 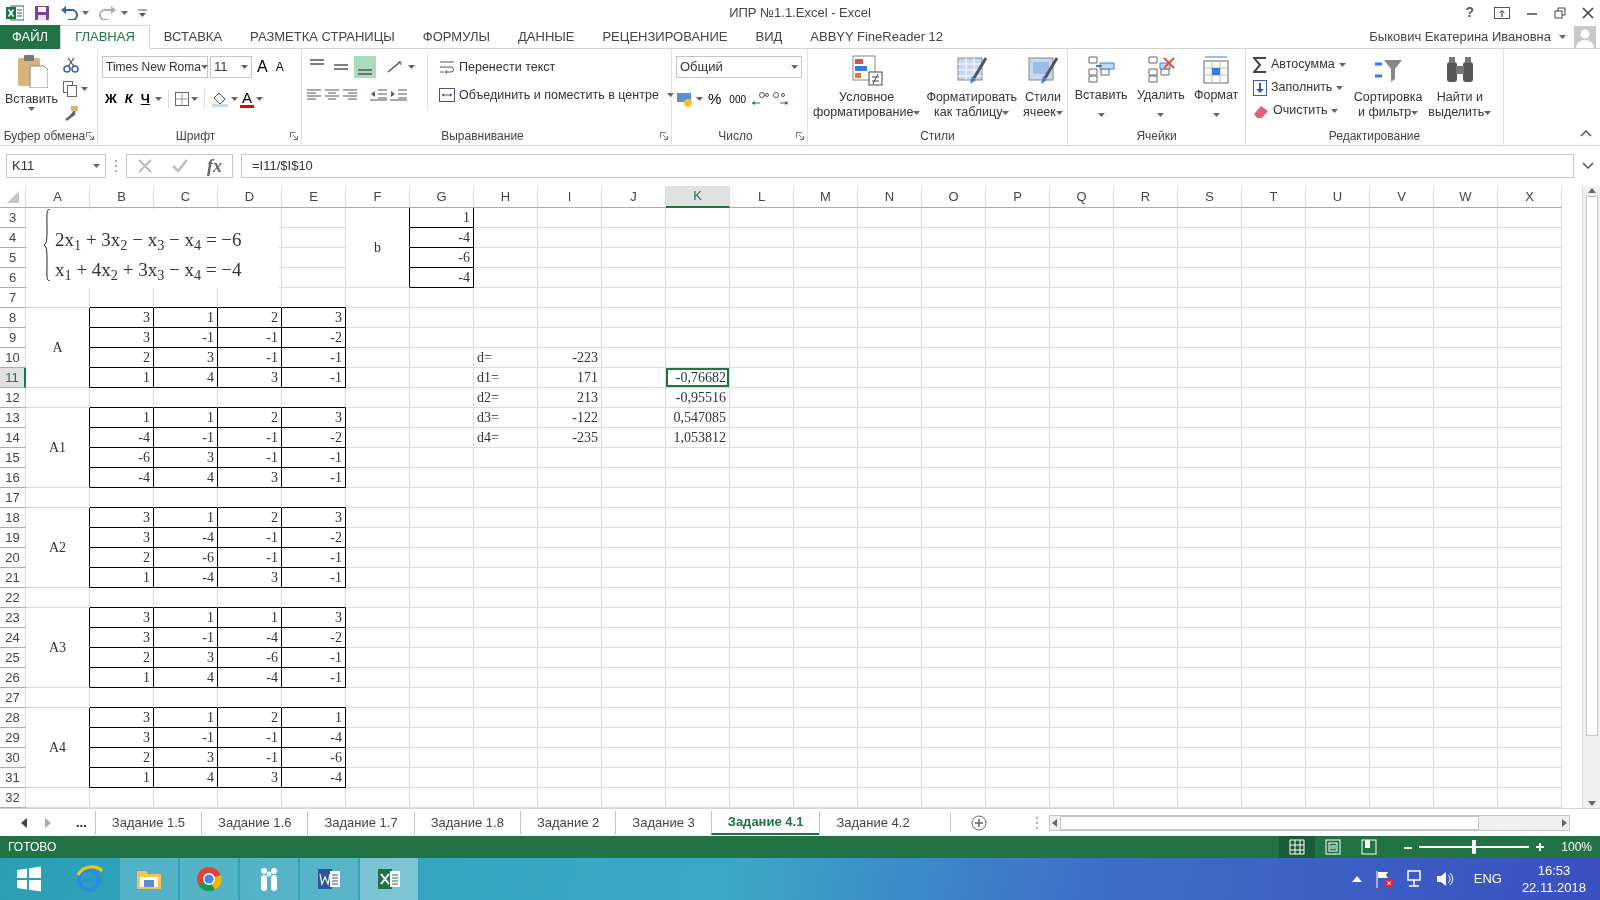 I want to click on flag-icon, so click(x=1383, y=879).